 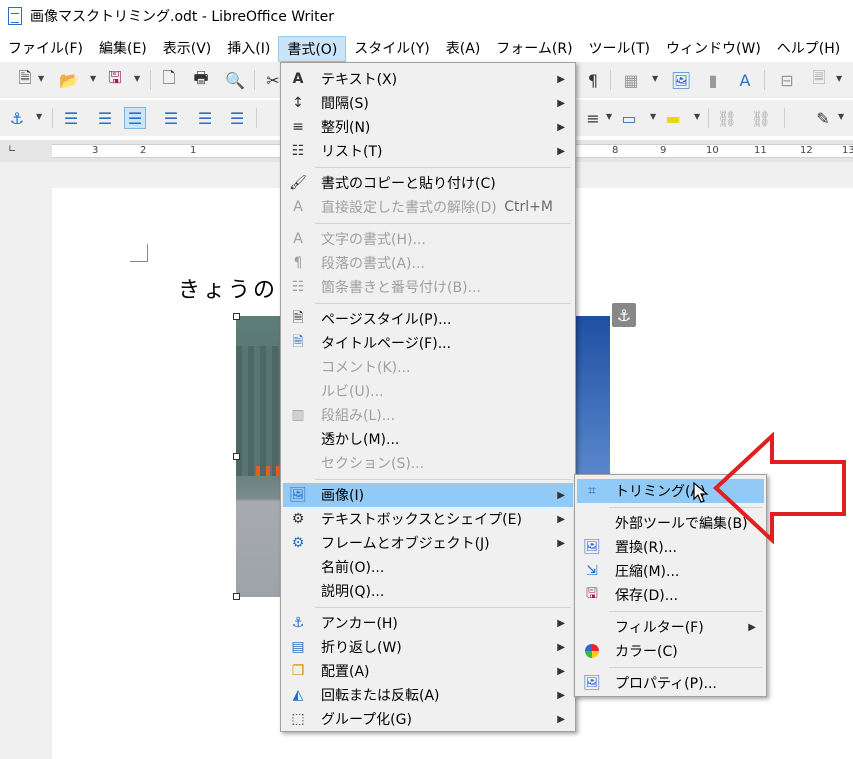 I want to click on menu-item-arrange: ❐ 配置(A) ▶, so click(x=428, y=671).